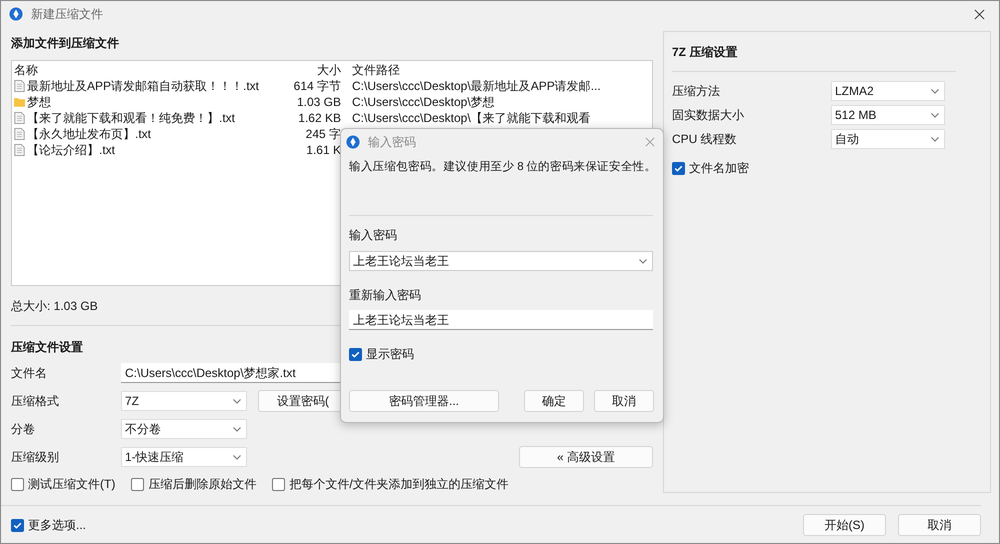 The height and width of the screenshot is (544, 1000). Describe the element at coordinates (844, 525) in the screenshot. I see `start-button: 开始(S)` at that location.